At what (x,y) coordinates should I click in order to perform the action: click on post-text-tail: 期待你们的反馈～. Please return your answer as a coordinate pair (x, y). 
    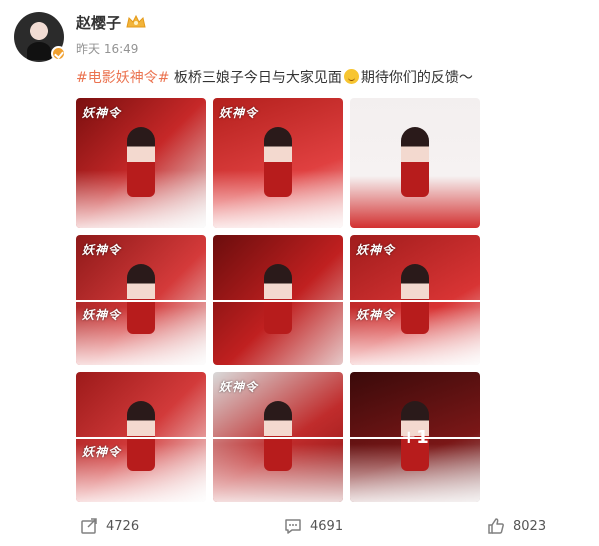
    Looking at the image, I should click on (416, 78).